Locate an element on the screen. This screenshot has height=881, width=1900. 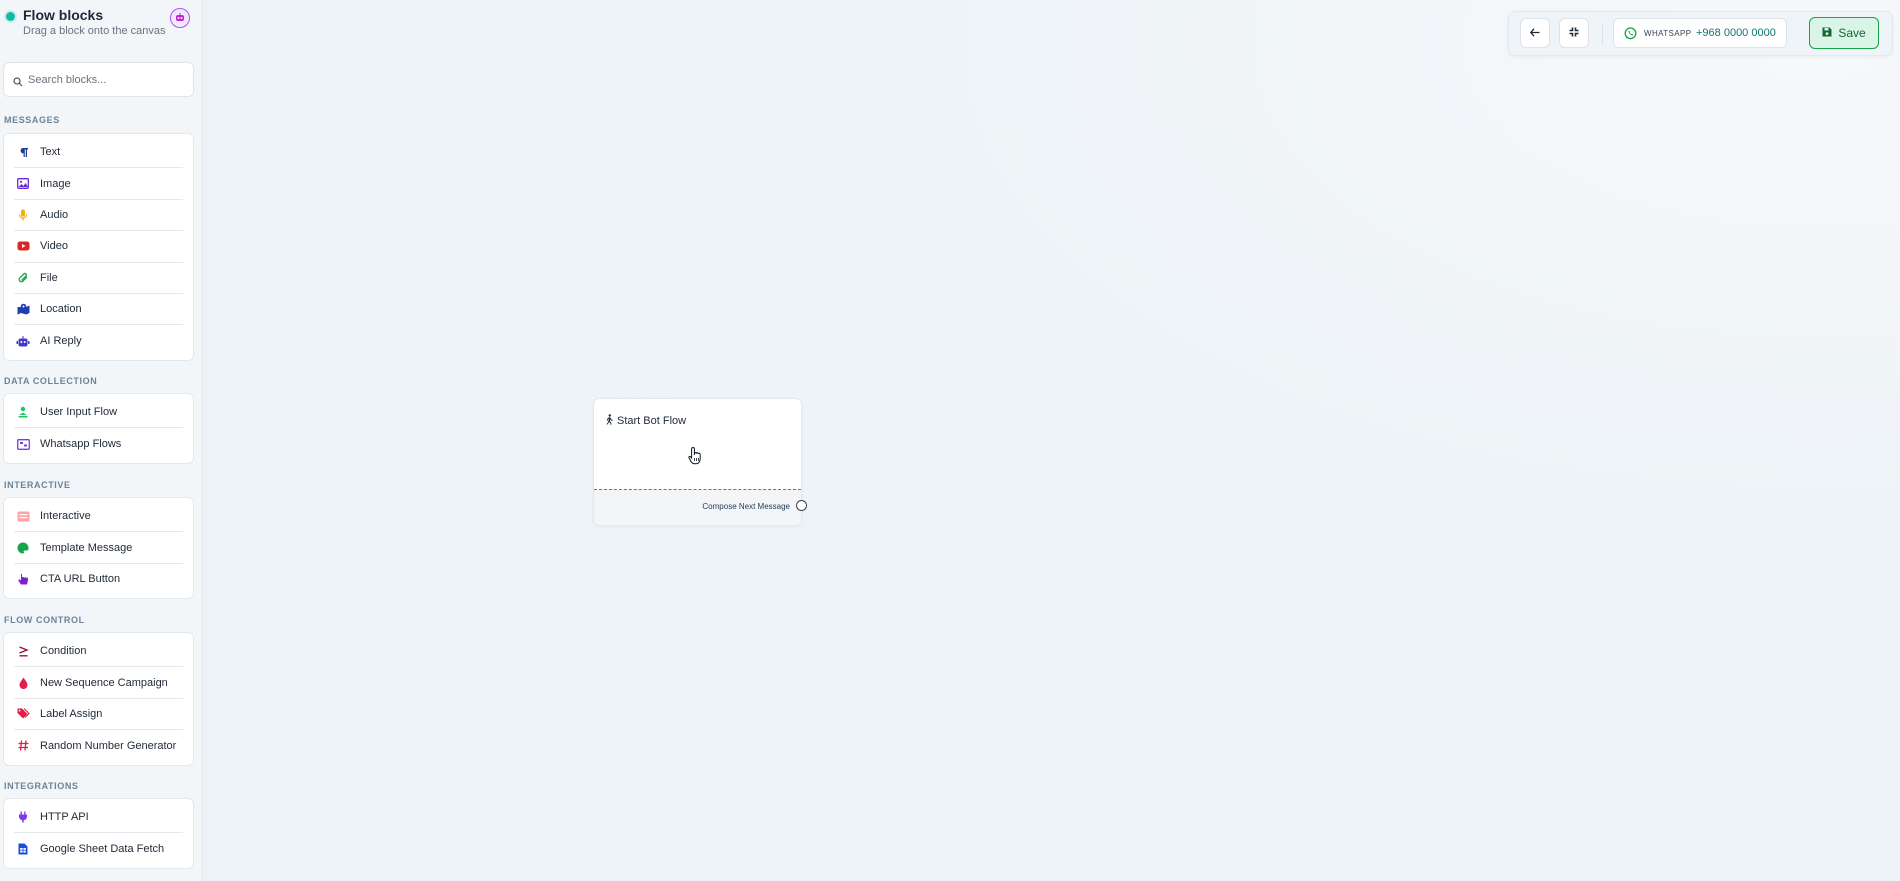
whatsapp-icon is located at coordinates (1630, 36).